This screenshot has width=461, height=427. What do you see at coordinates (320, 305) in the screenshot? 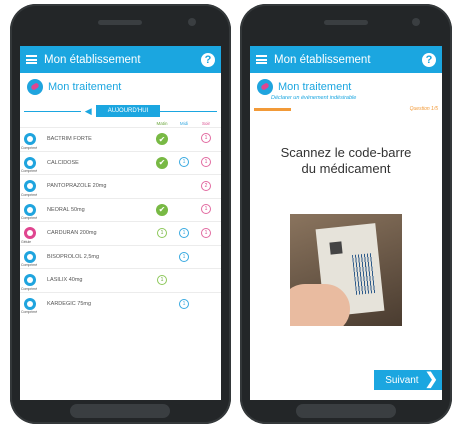
I see `hand` at bounding box center [320, 305].